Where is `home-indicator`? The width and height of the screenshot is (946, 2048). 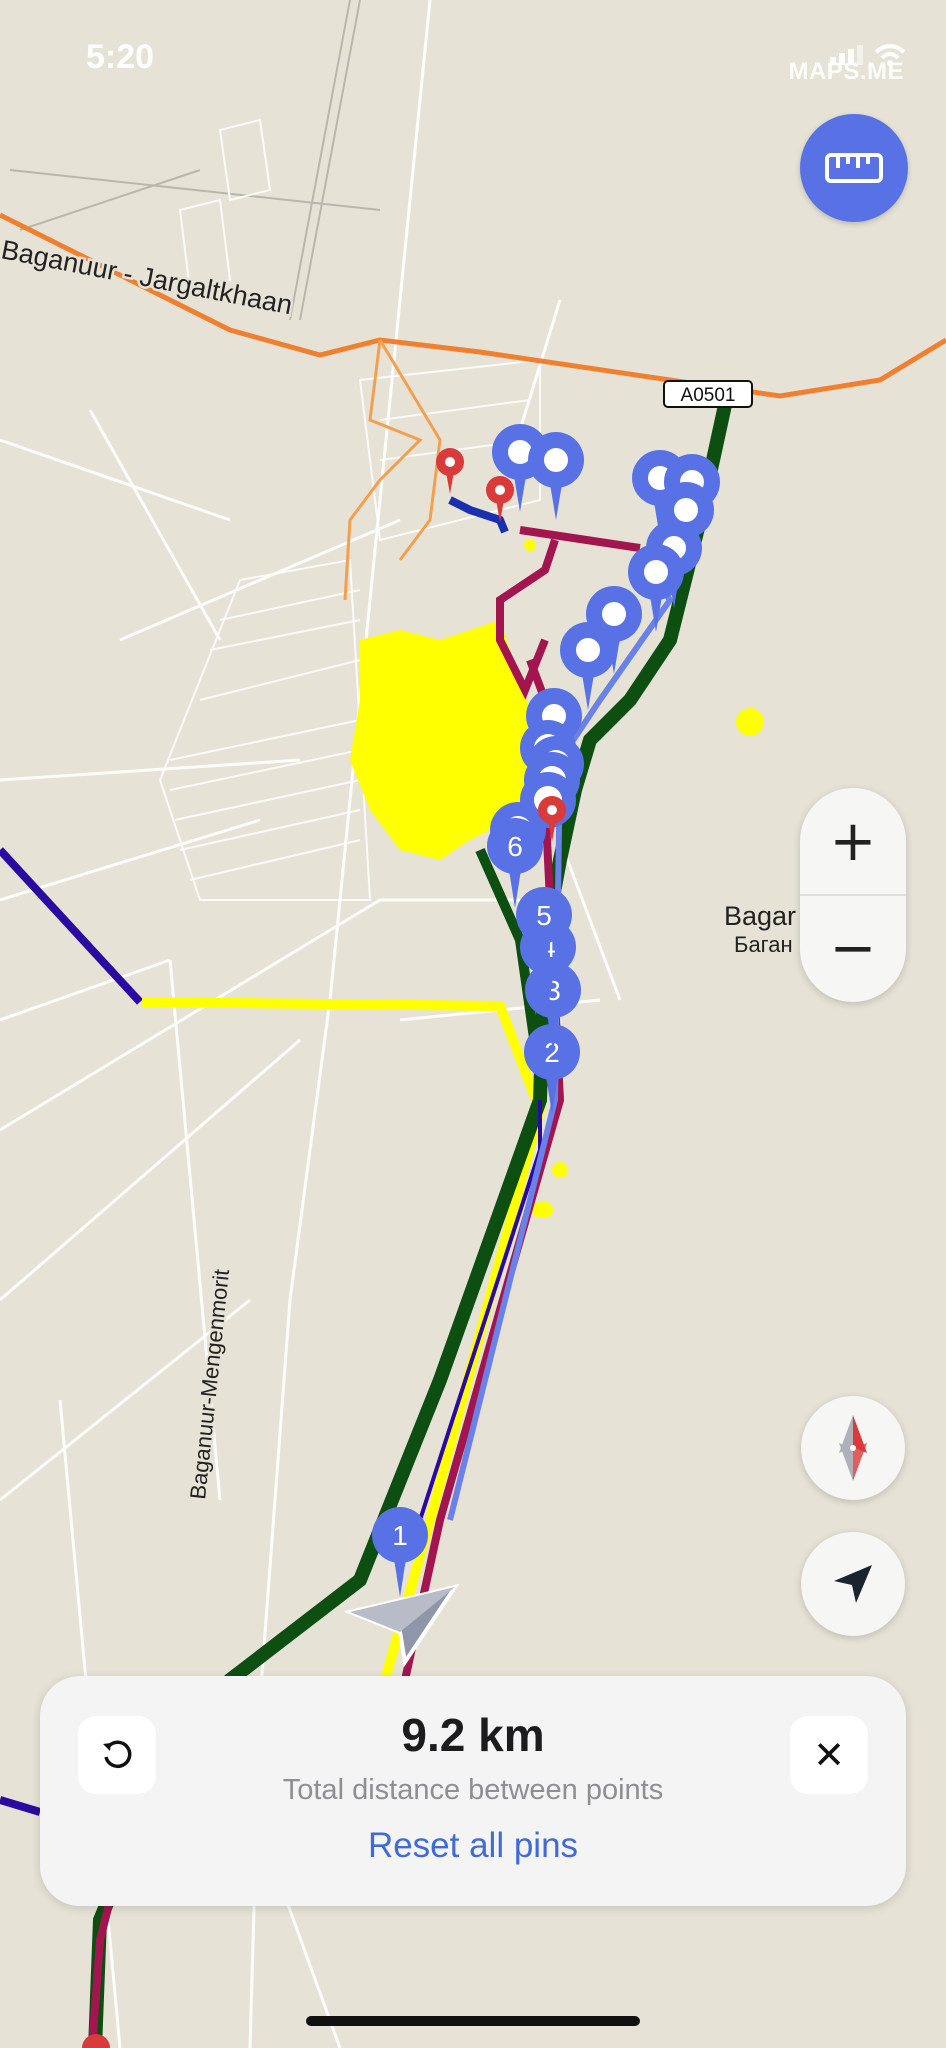 home-indicator is located at coordinates (473, 2021).